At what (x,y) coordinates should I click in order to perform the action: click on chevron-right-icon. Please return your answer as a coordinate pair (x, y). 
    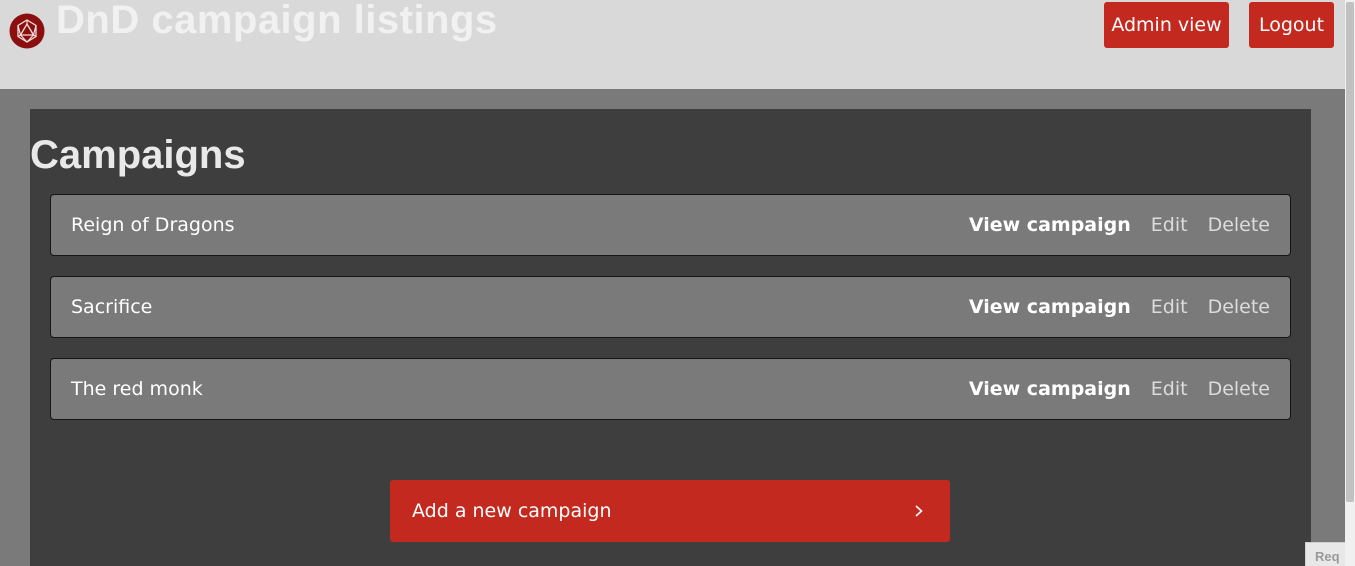
    Looking at the image, I should click on (919, 511).